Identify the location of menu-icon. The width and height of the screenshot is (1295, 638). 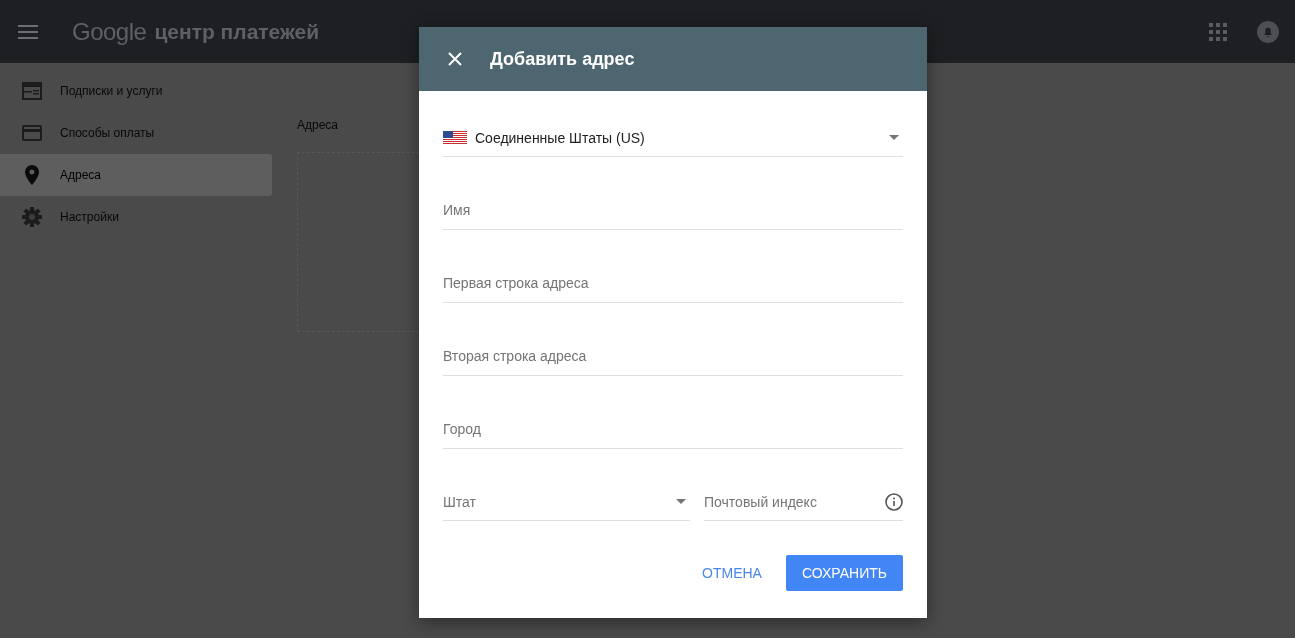
(28, 31).